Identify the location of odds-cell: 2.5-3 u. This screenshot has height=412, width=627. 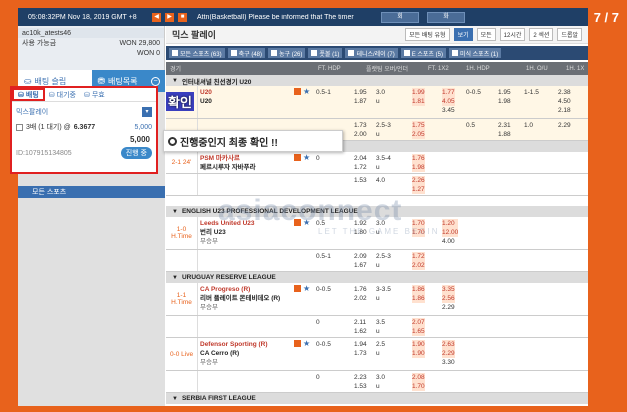
(383, 261).